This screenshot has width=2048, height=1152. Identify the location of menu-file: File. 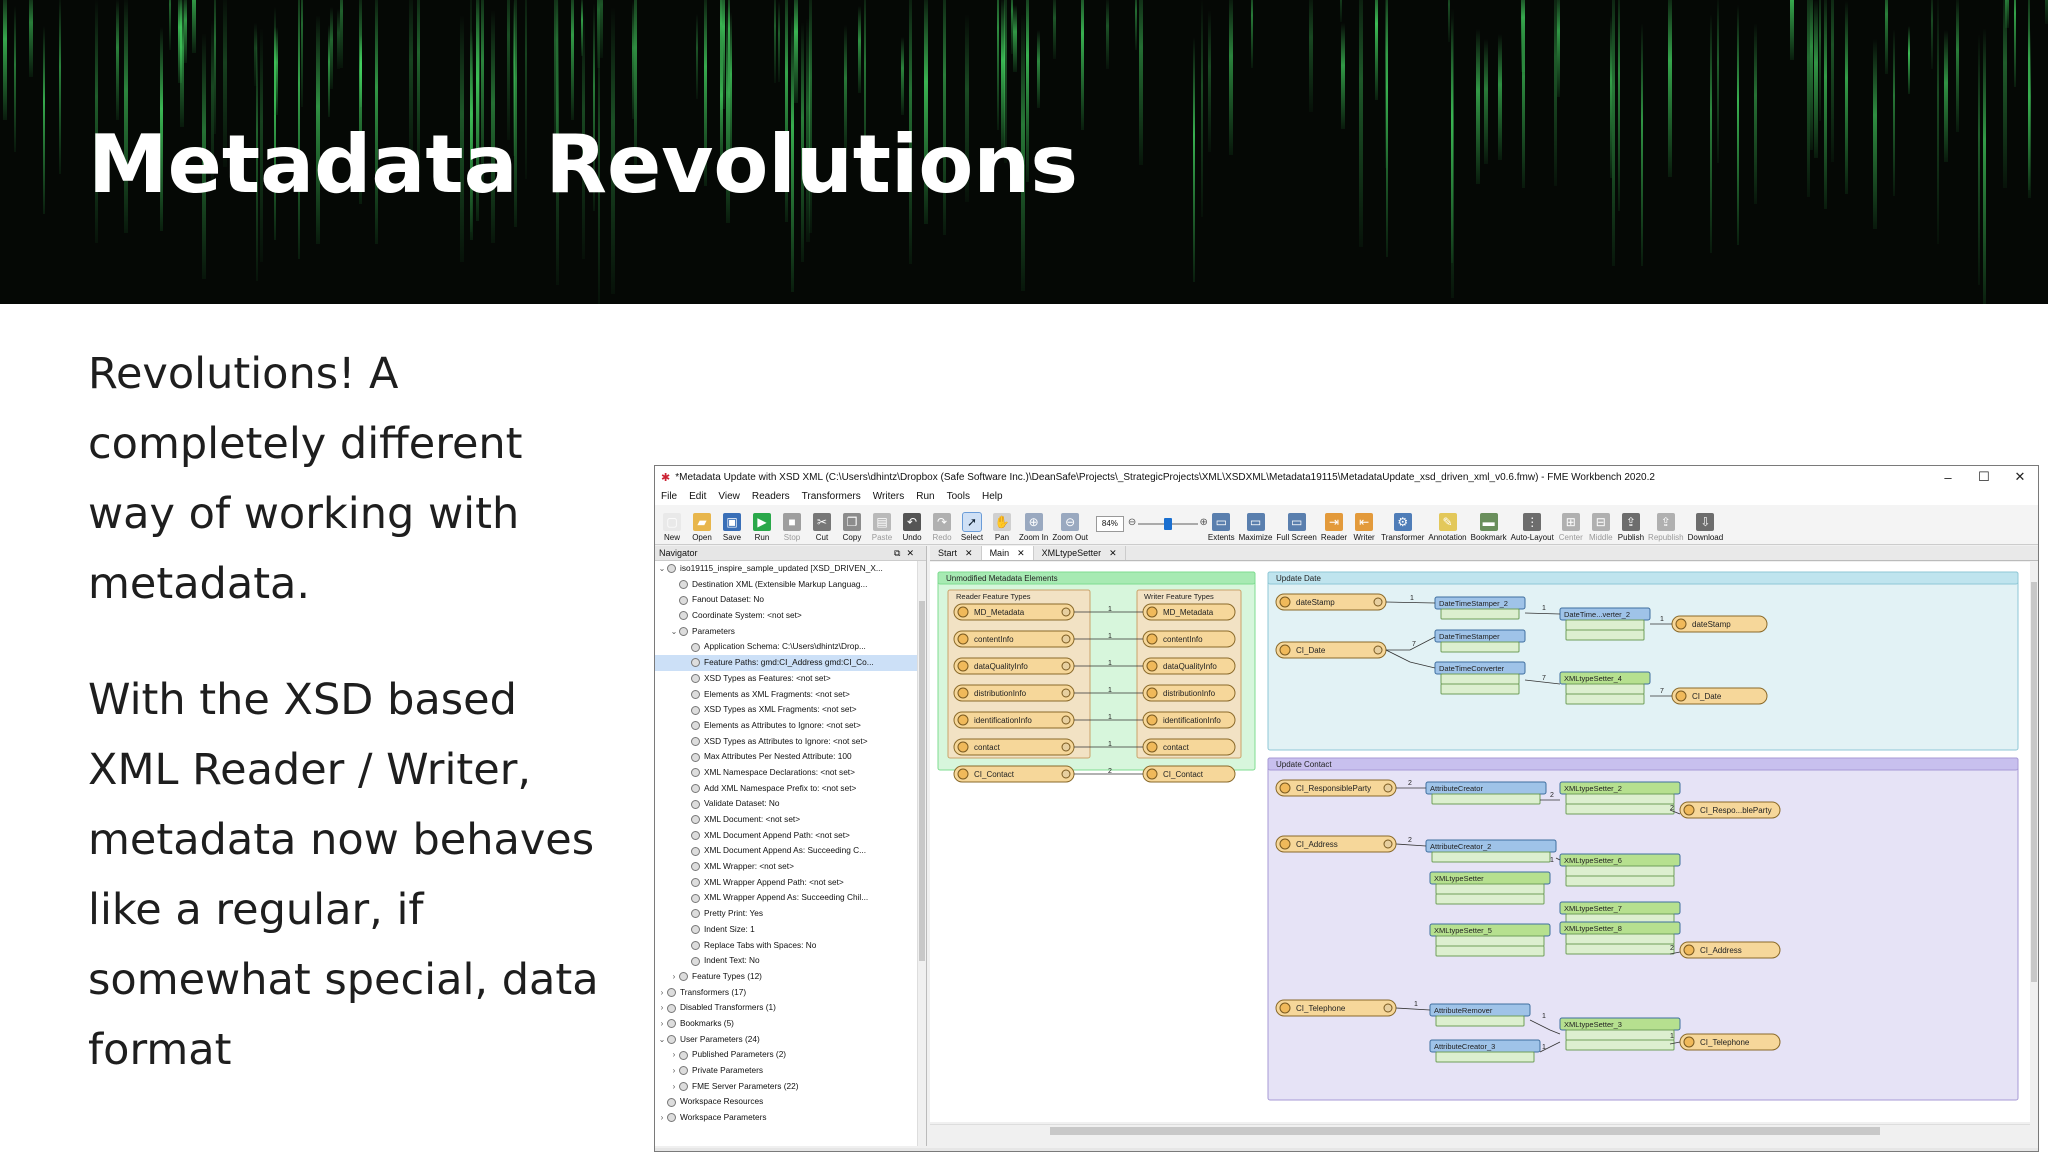
(669, 496).